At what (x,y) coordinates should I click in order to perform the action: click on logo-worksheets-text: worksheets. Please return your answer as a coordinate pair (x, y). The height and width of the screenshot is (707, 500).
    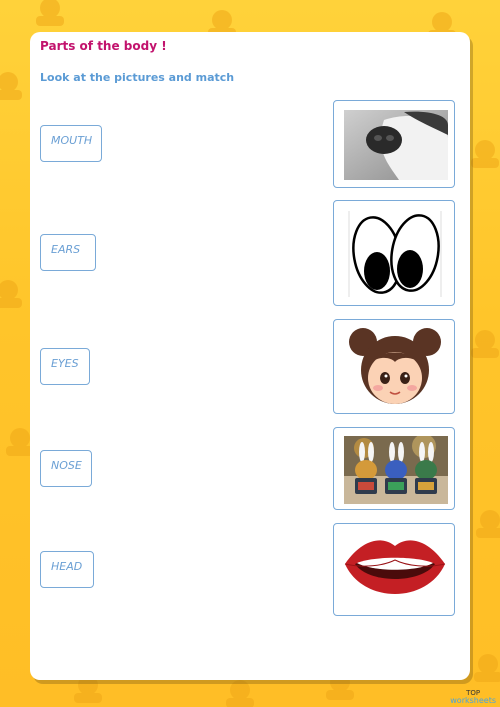
    Looking at the image, I should click on (473, 700).